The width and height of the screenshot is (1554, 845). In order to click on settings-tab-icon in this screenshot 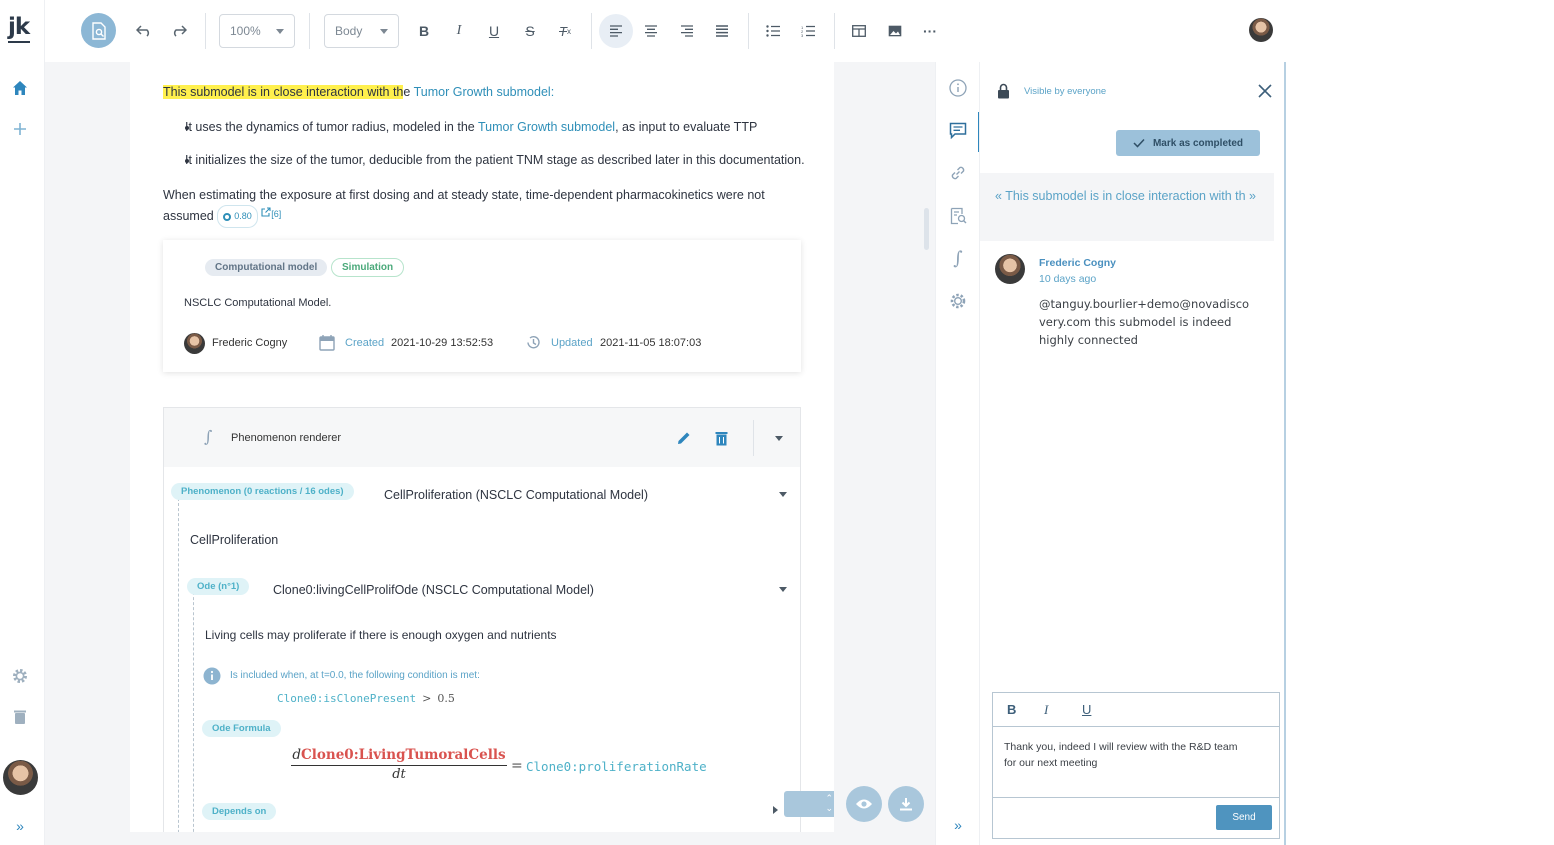, I will do `click(958, 301)`.